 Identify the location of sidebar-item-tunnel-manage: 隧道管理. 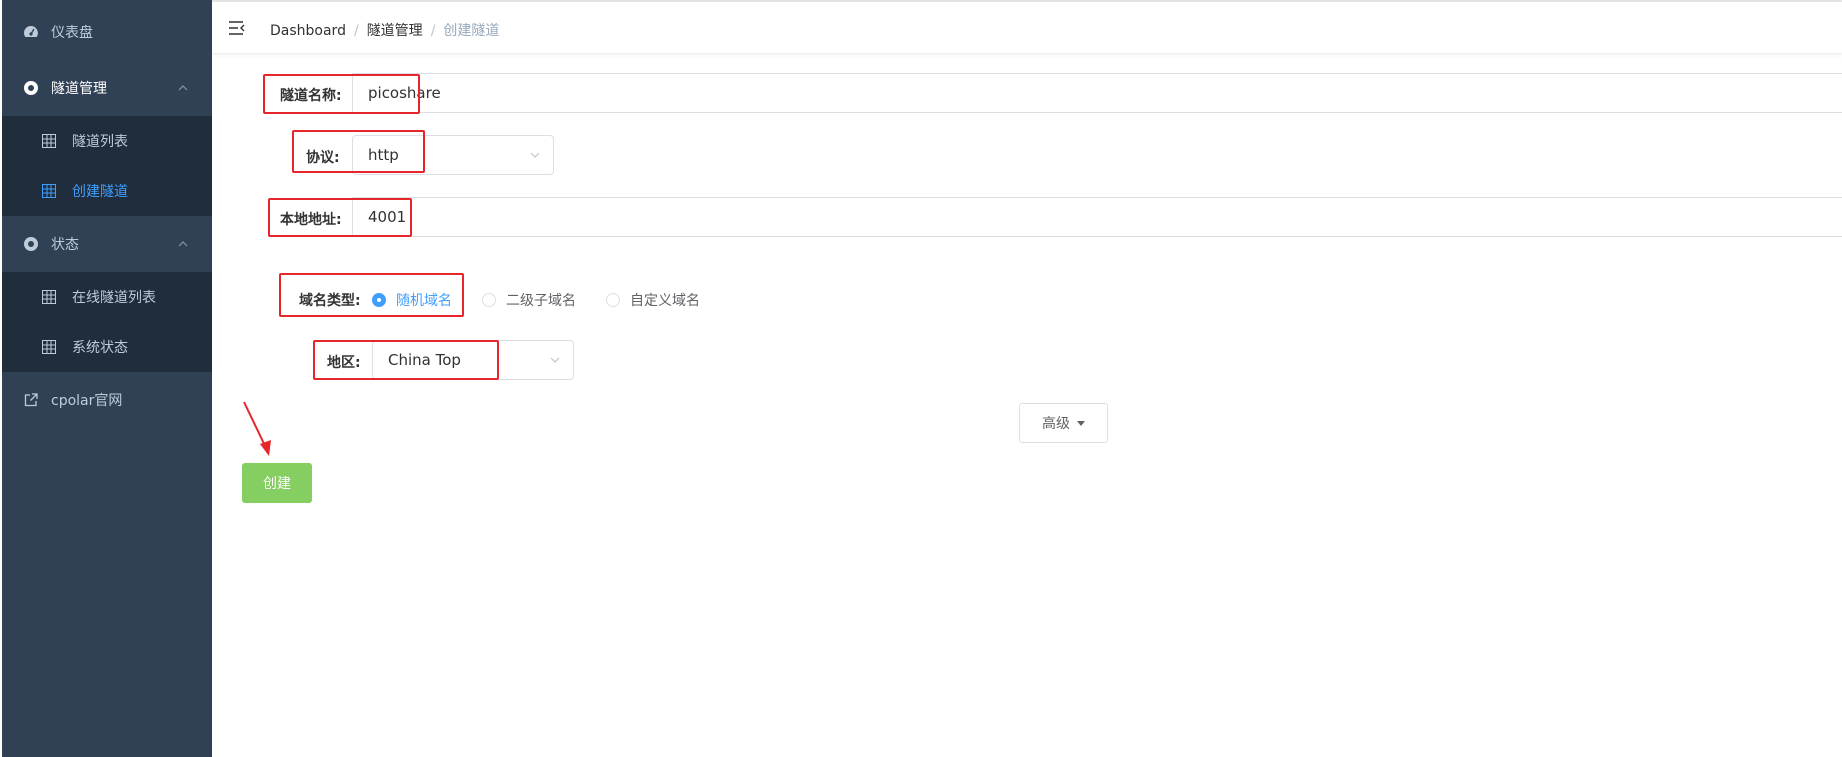
(107, 88).